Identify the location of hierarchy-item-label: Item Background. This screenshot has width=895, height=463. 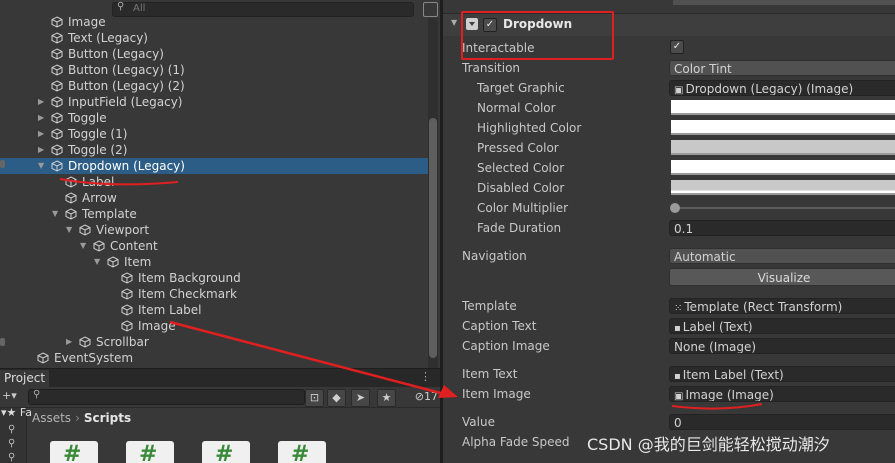
(189, 278).